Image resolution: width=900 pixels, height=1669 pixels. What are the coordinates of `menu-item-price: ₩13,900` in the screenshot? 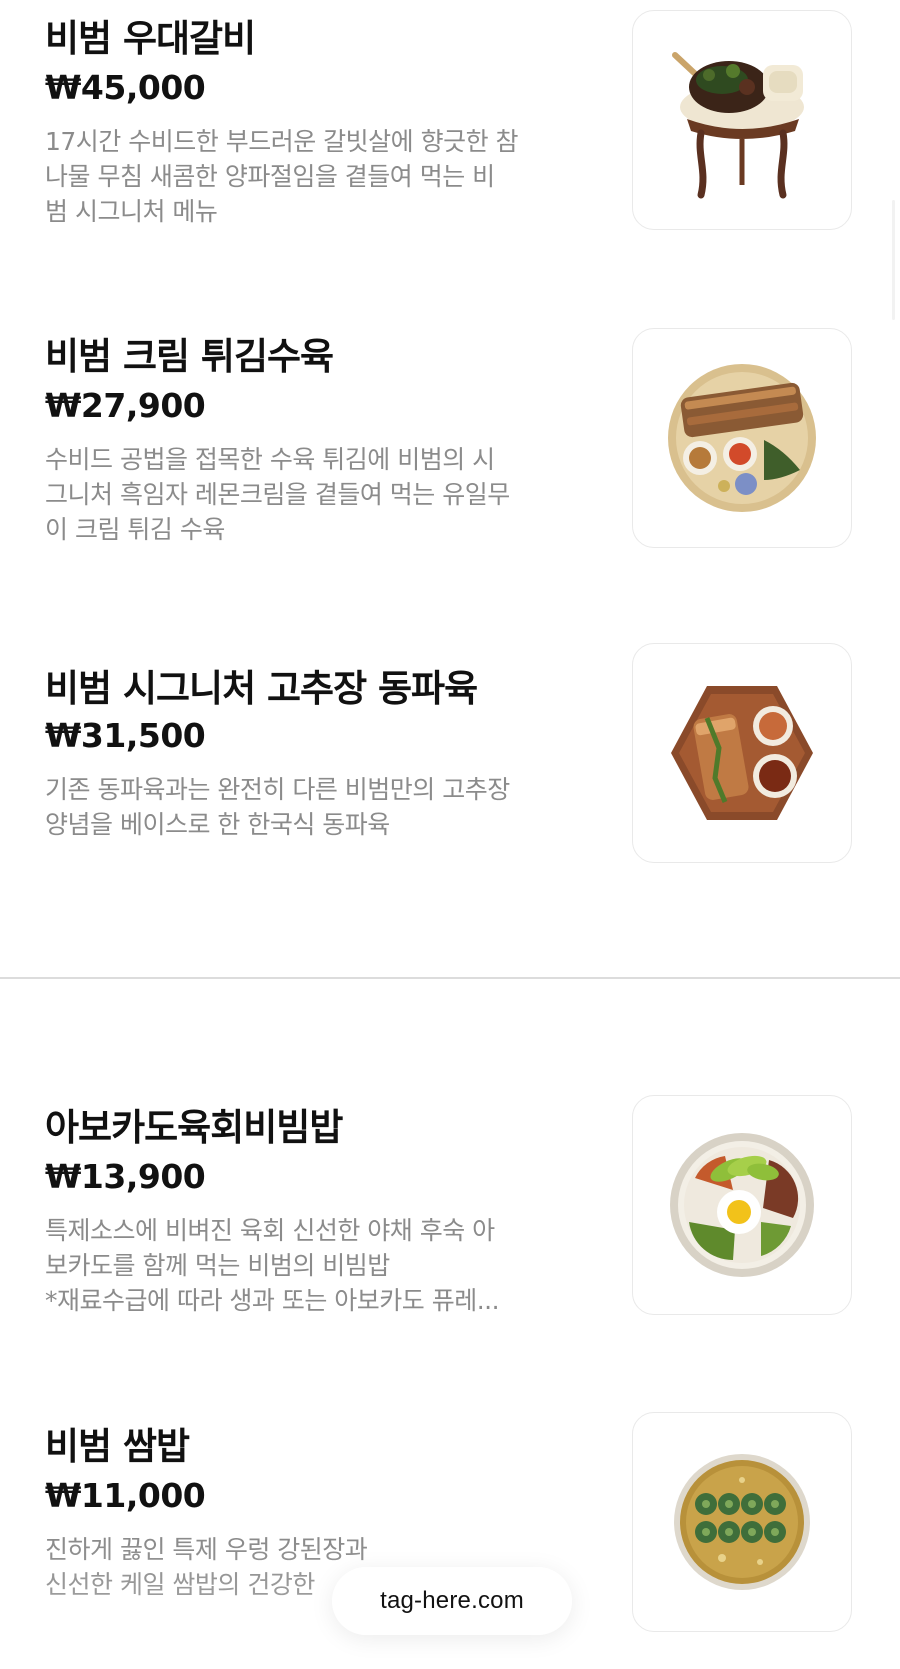 It's located at (125, 1176).